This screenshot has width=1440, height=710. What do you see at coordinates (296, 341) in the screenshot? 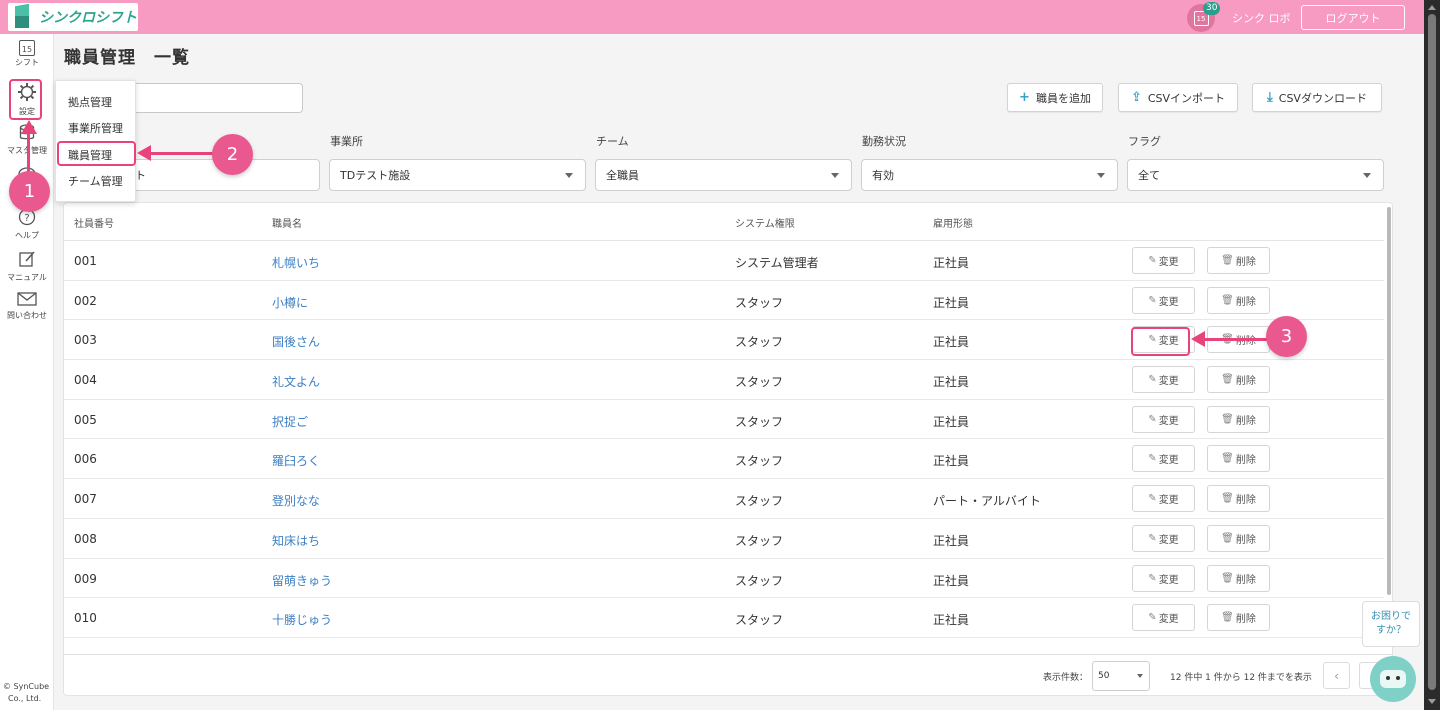
I see `staff-name-link: 国後さん` at bounding box center [296, 341].